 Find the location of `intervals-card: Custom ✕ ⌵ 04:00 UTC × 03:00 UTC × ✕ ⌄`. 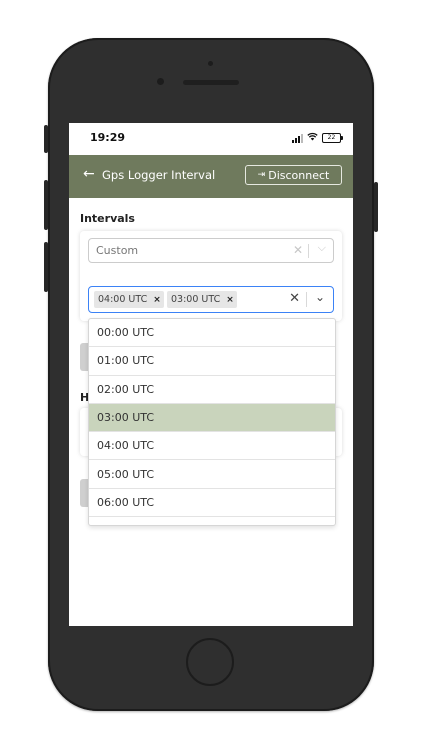

intervals-card: Custom ✕ ⌵ 04:00 UTC × 03:00 UTC × ✕ ⌄ is located at coordinates (211, 276).